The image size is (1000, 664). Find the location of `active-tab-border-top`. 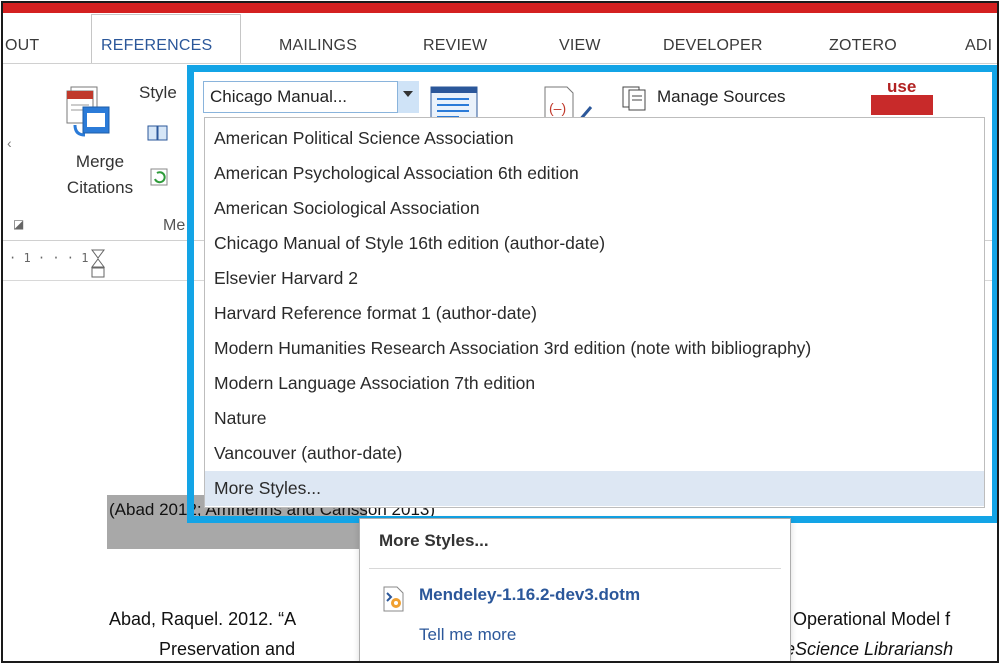

active-tab-border-top is located at coordinates (166, 14).